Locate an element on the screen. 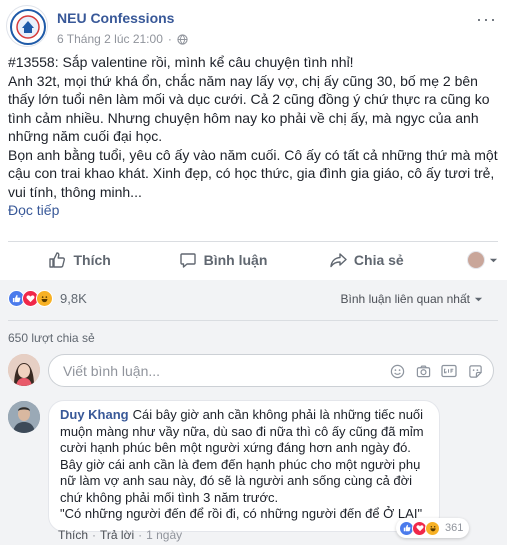 The width and height of the screenshot is (507, 545). page-logo-icon is located at coordinates (27, 26).